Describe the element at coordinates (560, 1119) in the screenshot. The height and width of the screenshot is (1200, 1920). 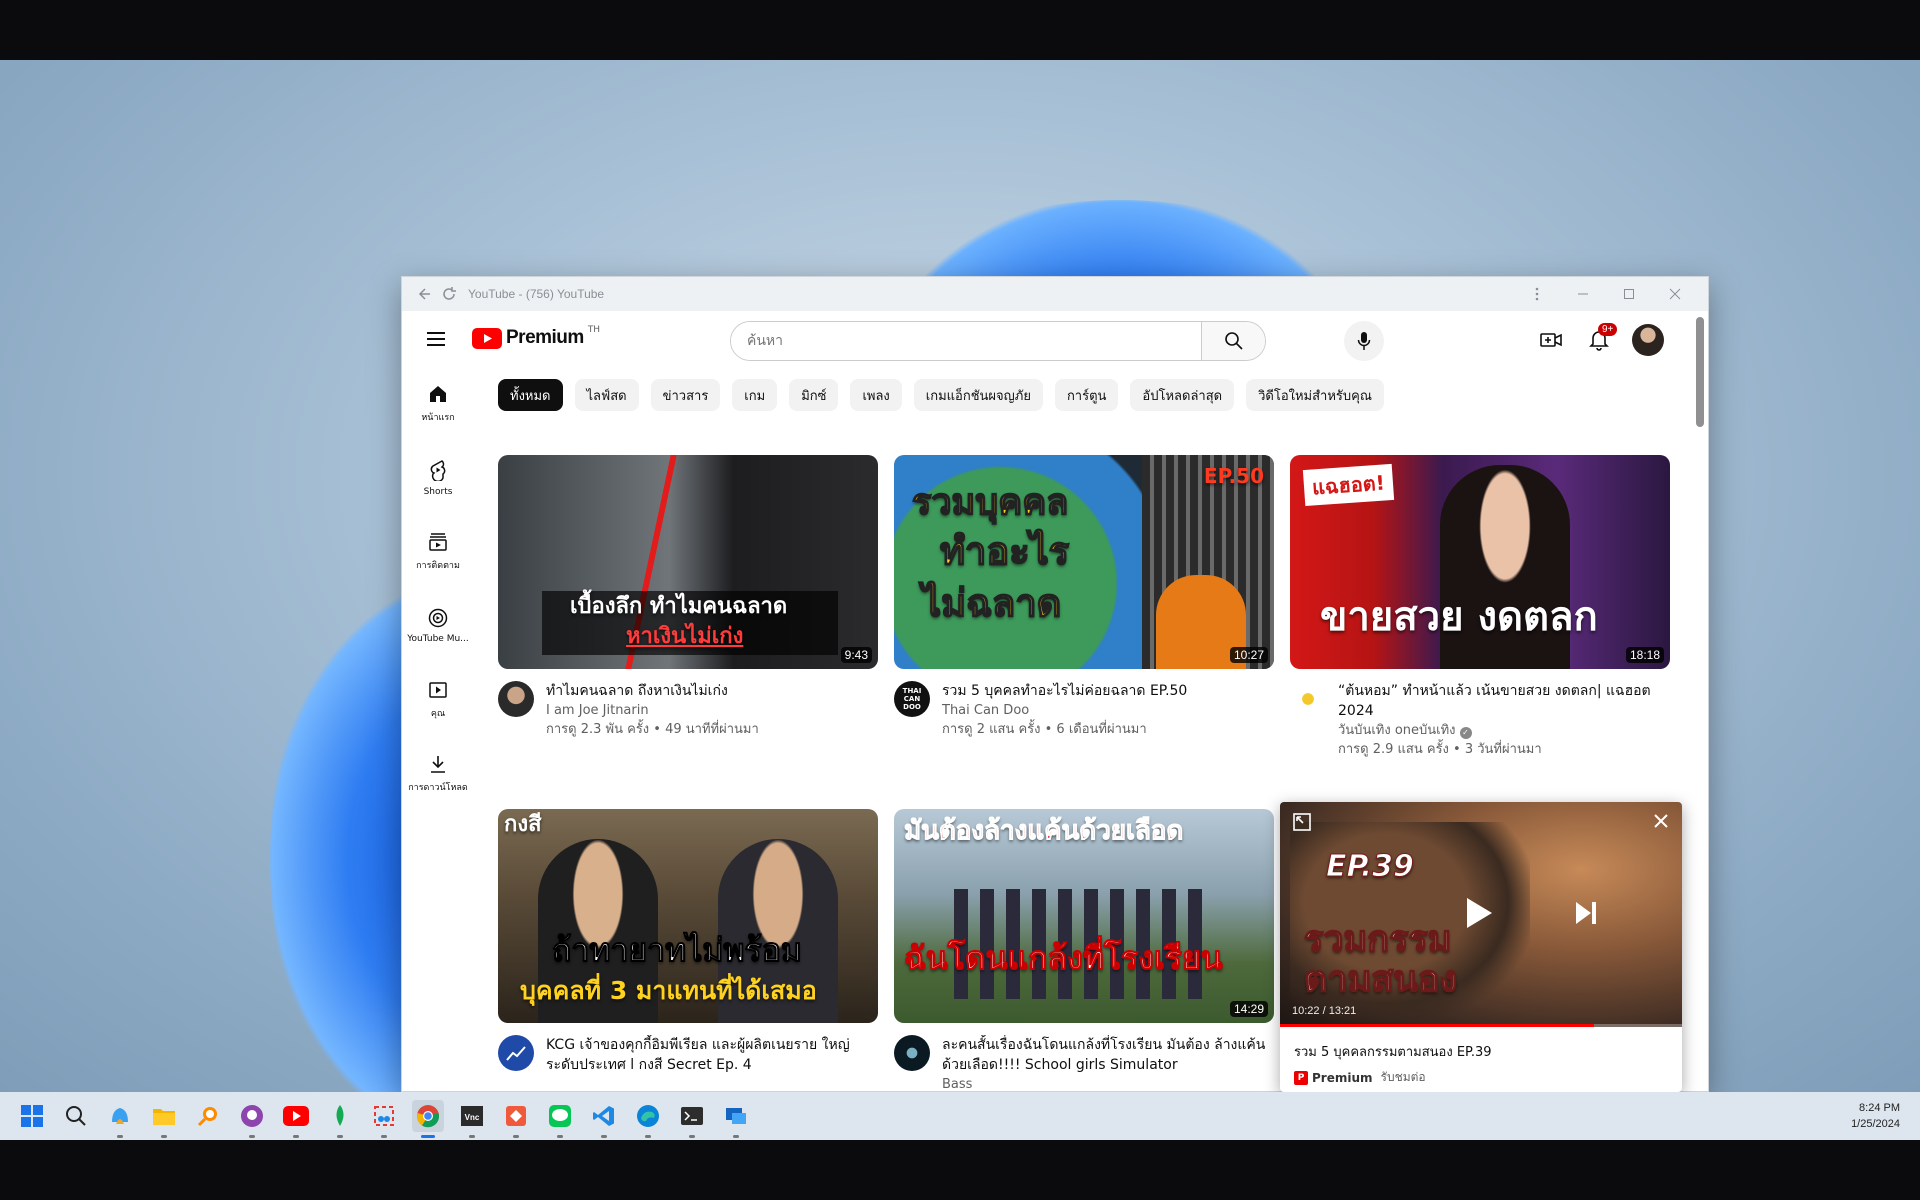
I see `line-app-icon` at that location.